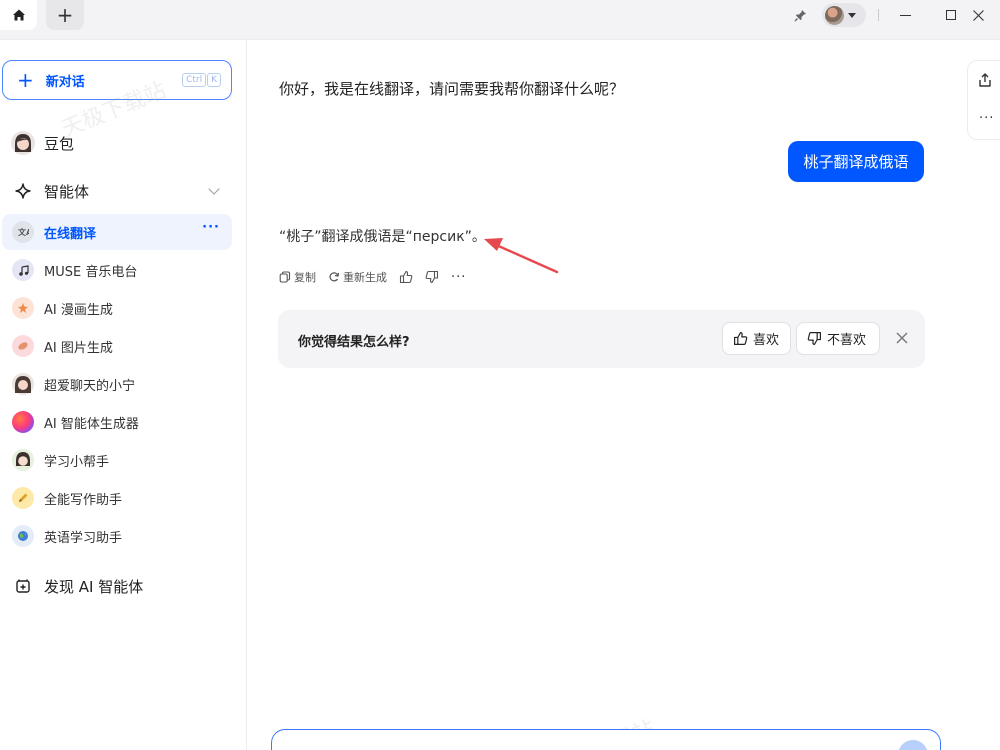  I want to click on message-actions: 复制 重新生成 ···, so click(378, 277).